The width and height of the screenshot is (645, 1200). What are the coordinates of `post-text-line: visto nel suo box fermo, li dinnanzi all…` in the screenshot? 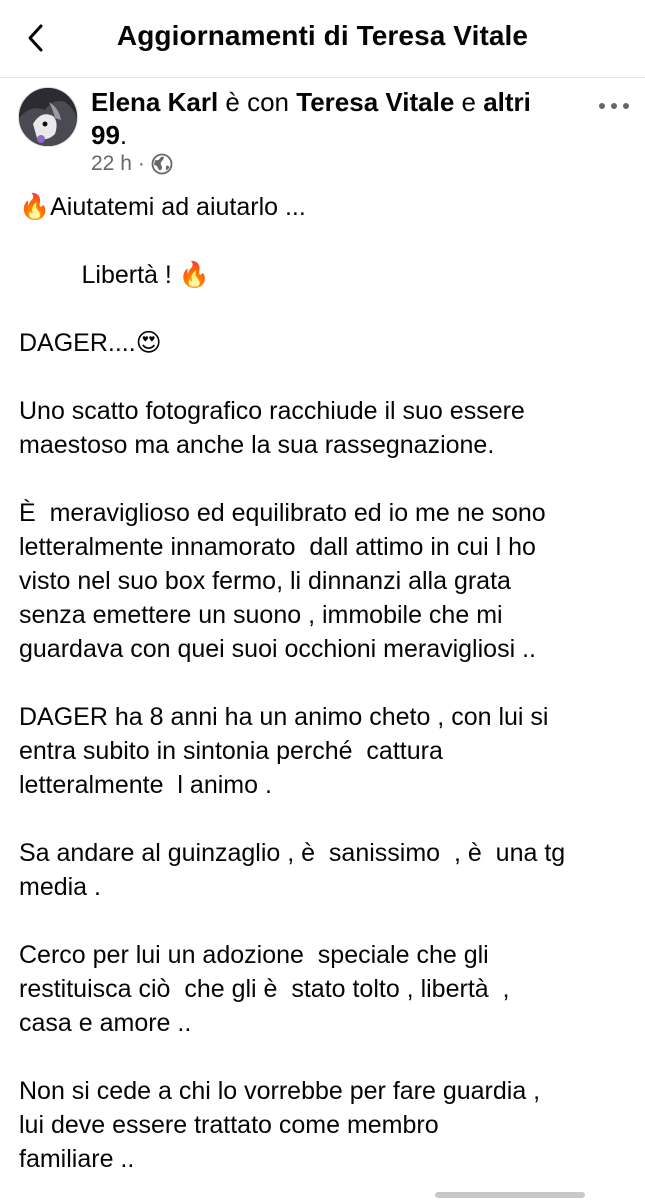 It's located at (265, 581).